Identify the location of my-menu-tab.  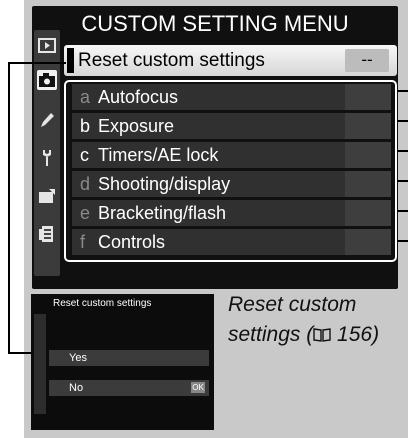
(47, 234).